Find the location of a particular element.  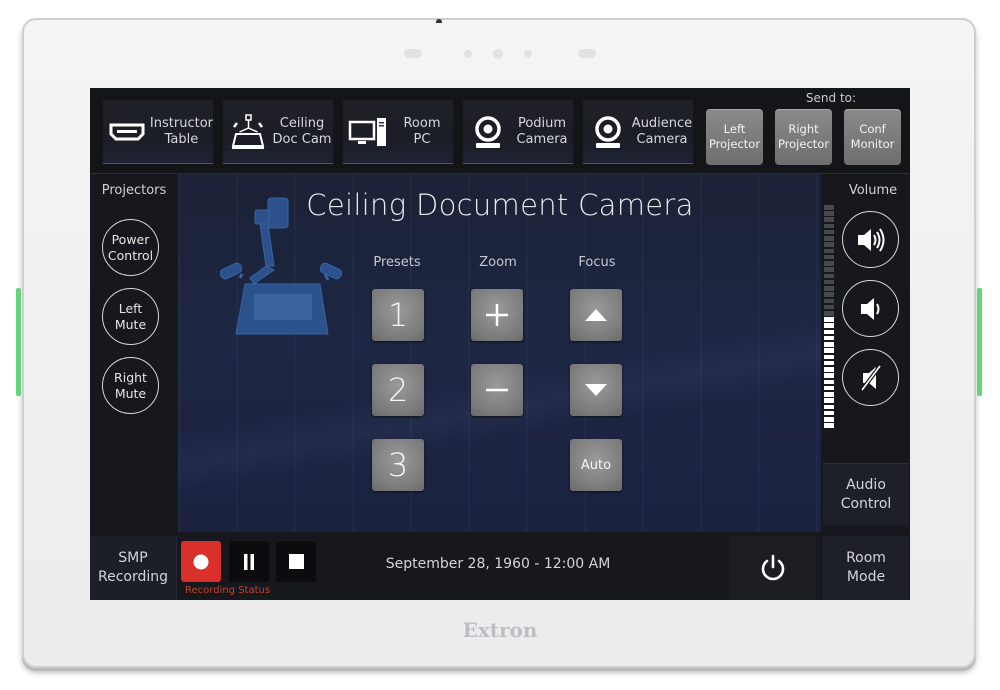

document-camera-icon is located at coordinates (248, 132).